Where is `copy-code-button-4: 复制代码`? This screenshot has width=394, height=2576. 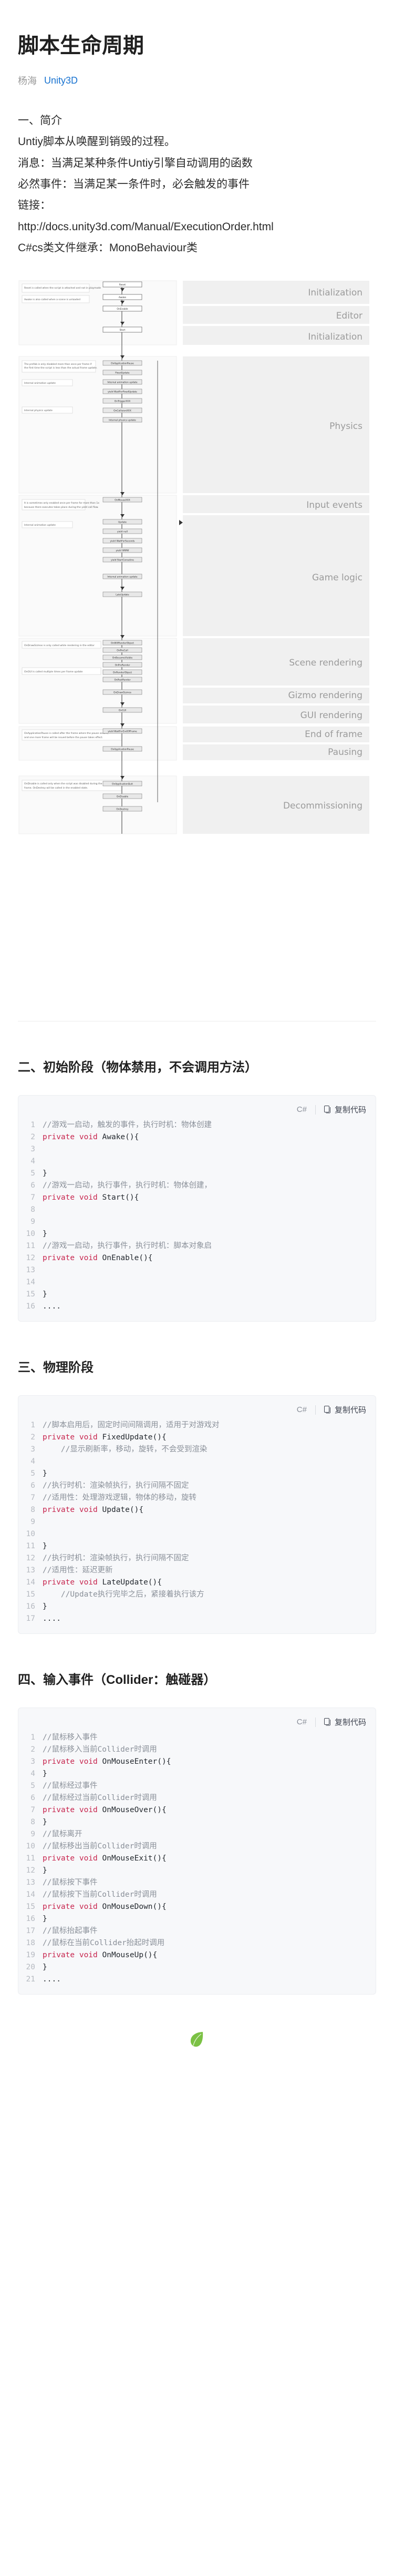
copy-code-button-4: 复制代码 is located at coordinates (341, 1721).